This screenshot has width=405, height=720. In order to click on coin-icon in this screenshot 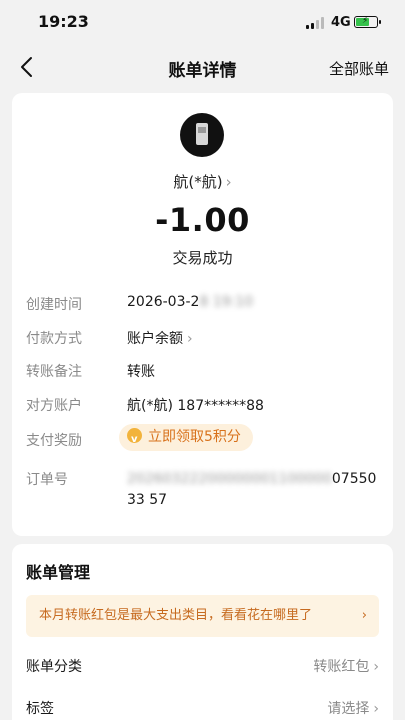, I will do `click(134, 439)`.